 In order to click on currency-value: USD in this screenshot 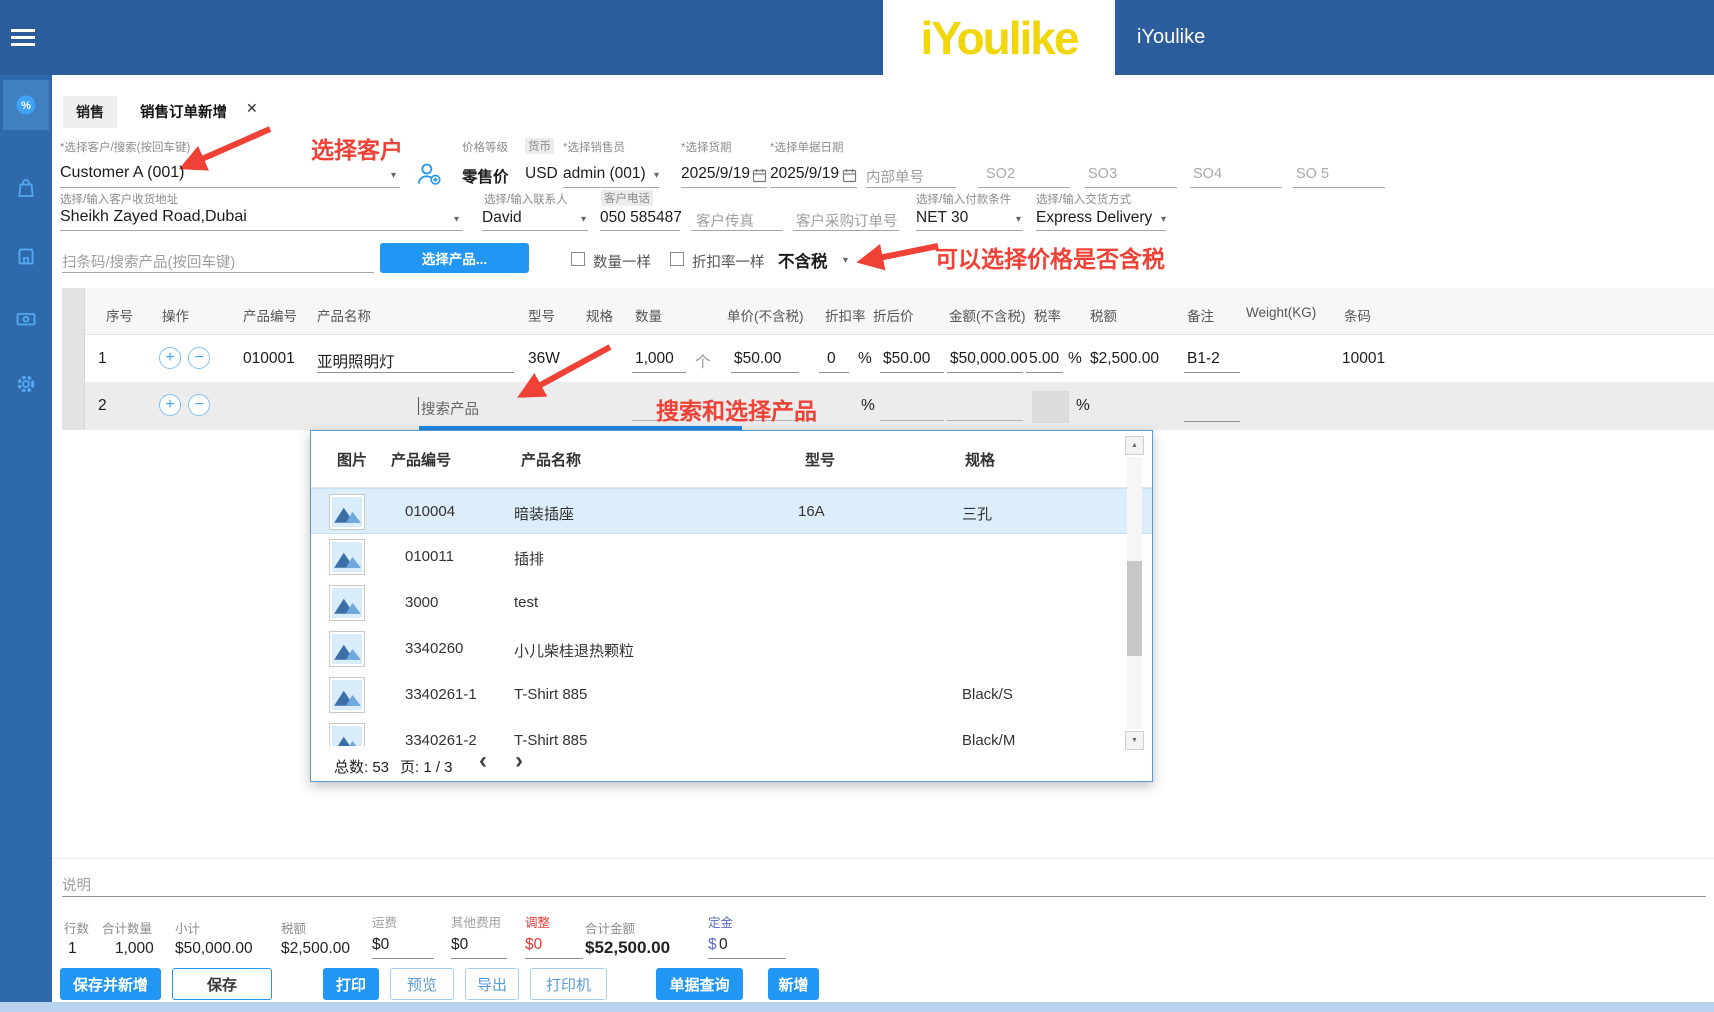, I will do `click(541, 174)`.